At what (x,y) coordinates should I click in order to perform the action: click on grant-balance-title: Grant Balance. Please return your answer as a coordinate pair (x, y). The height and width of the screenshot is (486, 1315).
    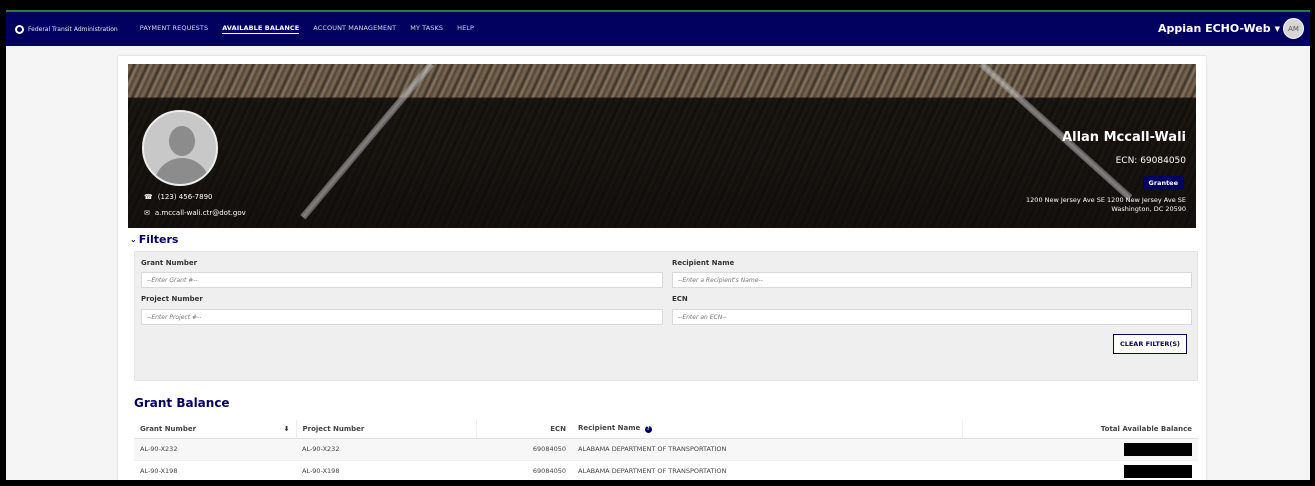
    Looking at the image, I should click on (182, 403).